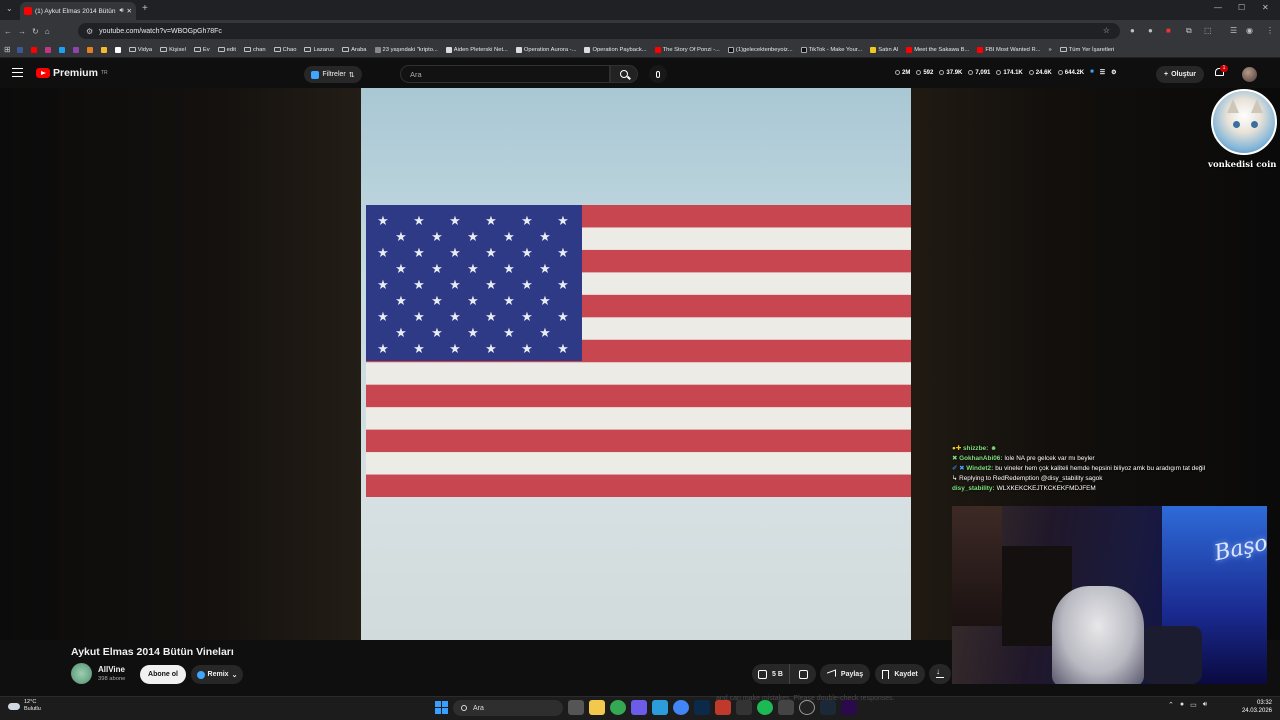 This screenshot has height=720, width=1280. I want to click on bookmark-folder: Araba, so click(354, 50).